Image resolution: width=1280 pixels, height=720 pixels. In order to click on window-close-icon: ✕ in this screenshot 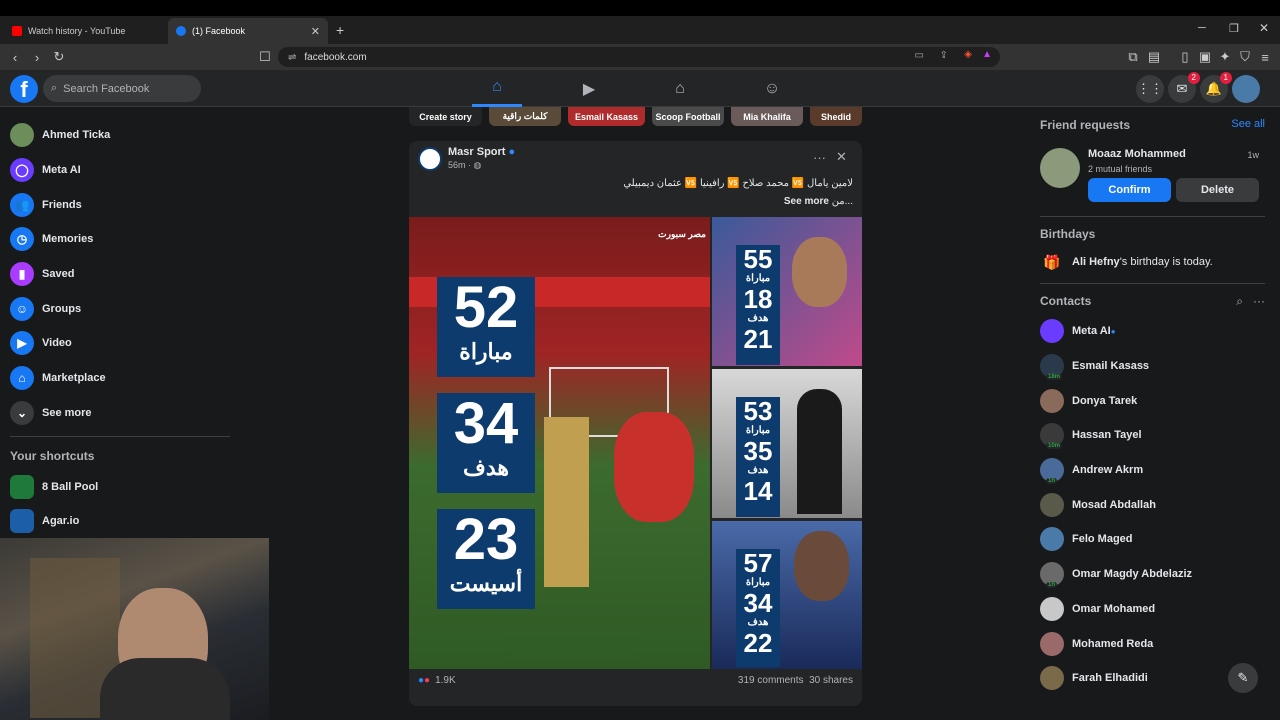, I will do `click(1264, 28)`.